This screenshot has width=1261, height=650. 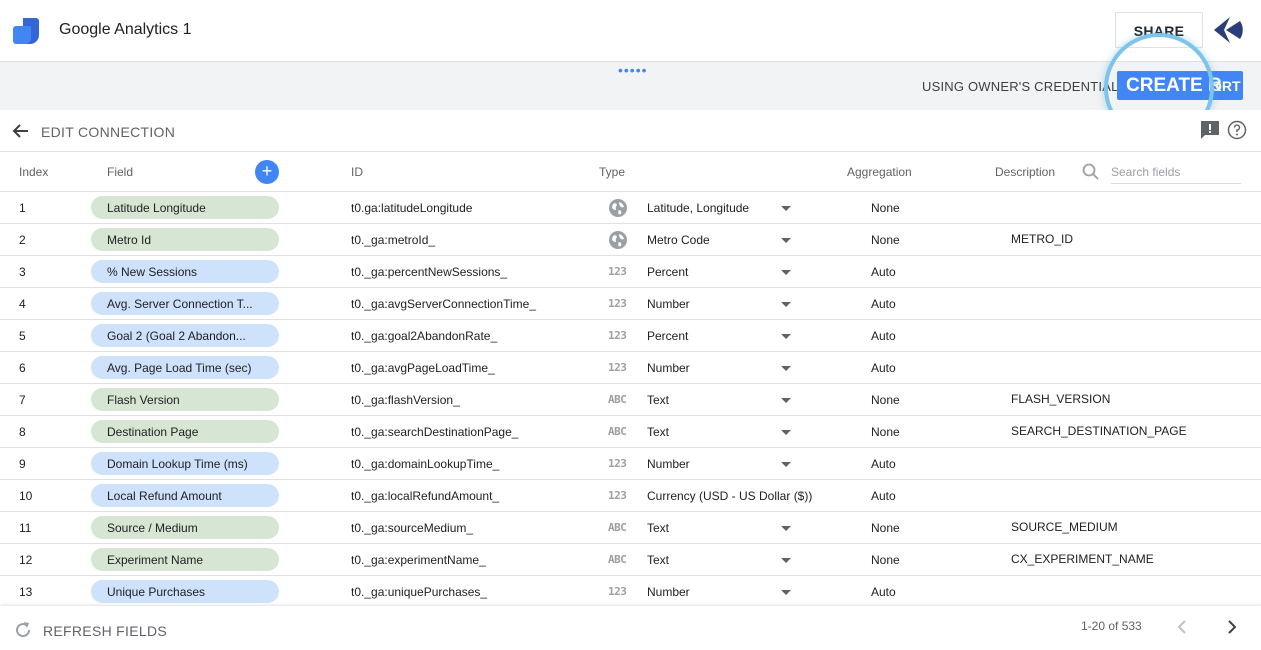 What do you see at coordinates (185, 271) in the screenshot?
I see `field-name-pill: % New Sessions` at bounding box center [185, 271].